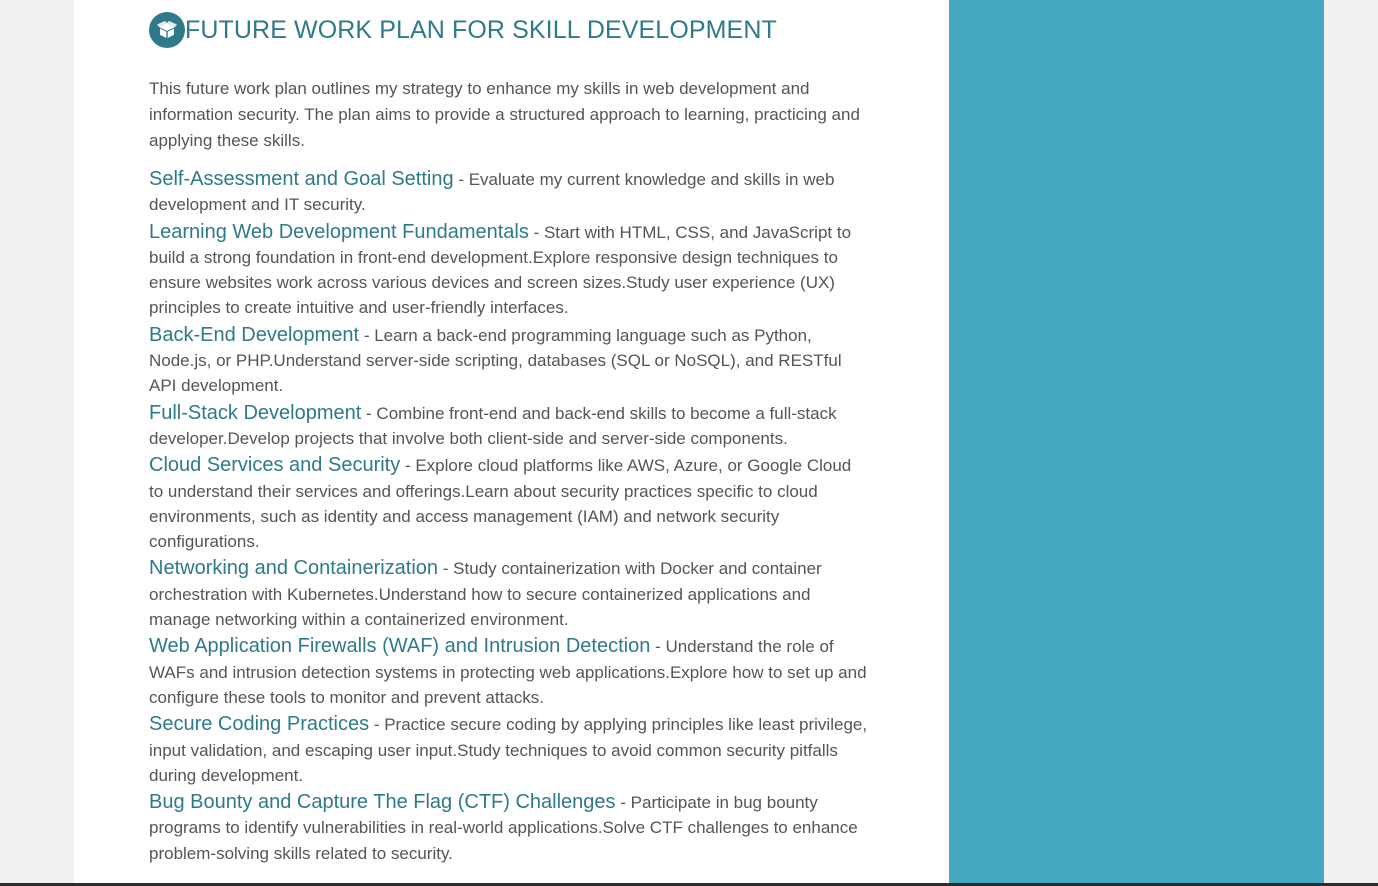 The image size is (1378, 886). What do you see at coordinates (255, 413) in the screenshot?
I see `plan-item-title-link: Full-Stack Development` at bounding box center [255, 413].